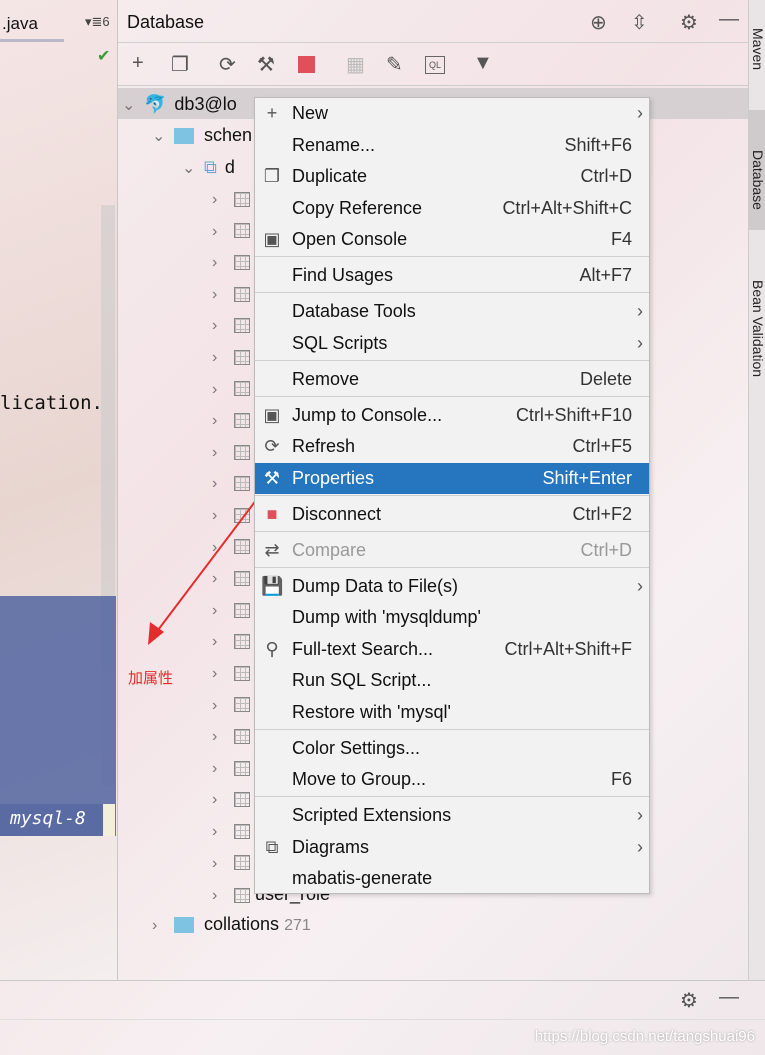 This screenshot has width=765, height=1055. I want to click on menu-item-label: Dump Data to File(s), so click(375, 586).